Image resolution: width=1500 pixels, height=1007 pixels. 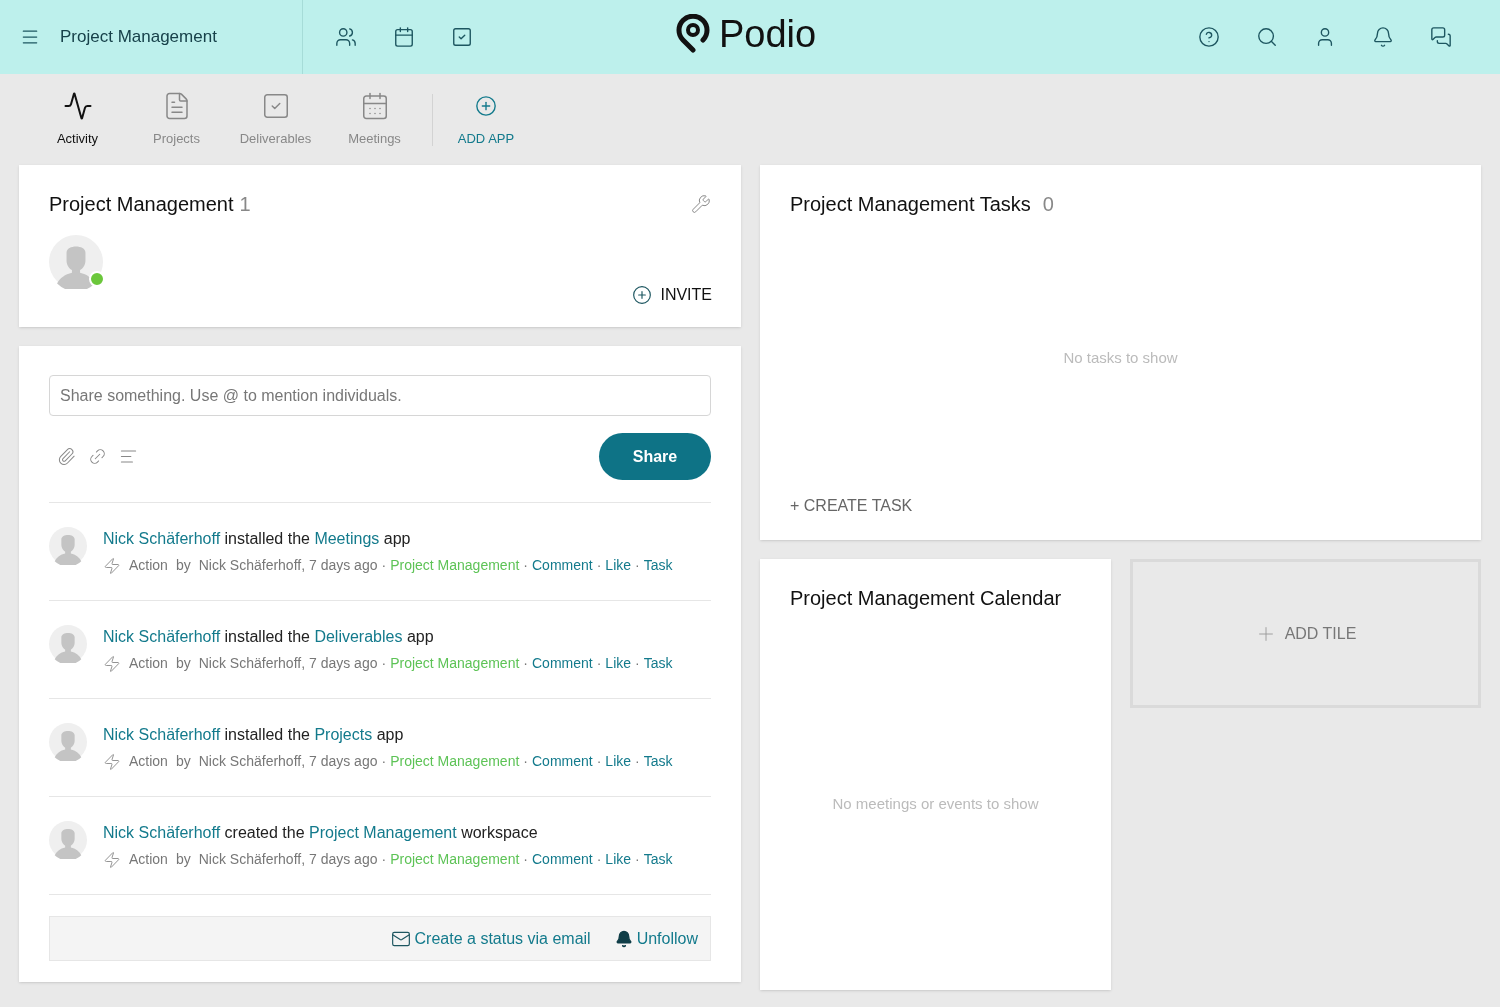 What do you see at coordinates (347, 538) in the screenshot?
I see `object-link: Meetings` at bounding box center [347, 538].